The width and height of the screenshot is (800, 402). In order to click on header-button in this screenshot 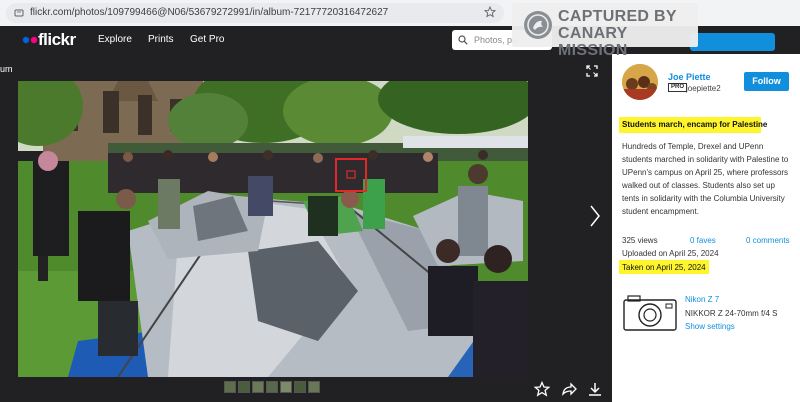, I will do `click(732, 42)`.